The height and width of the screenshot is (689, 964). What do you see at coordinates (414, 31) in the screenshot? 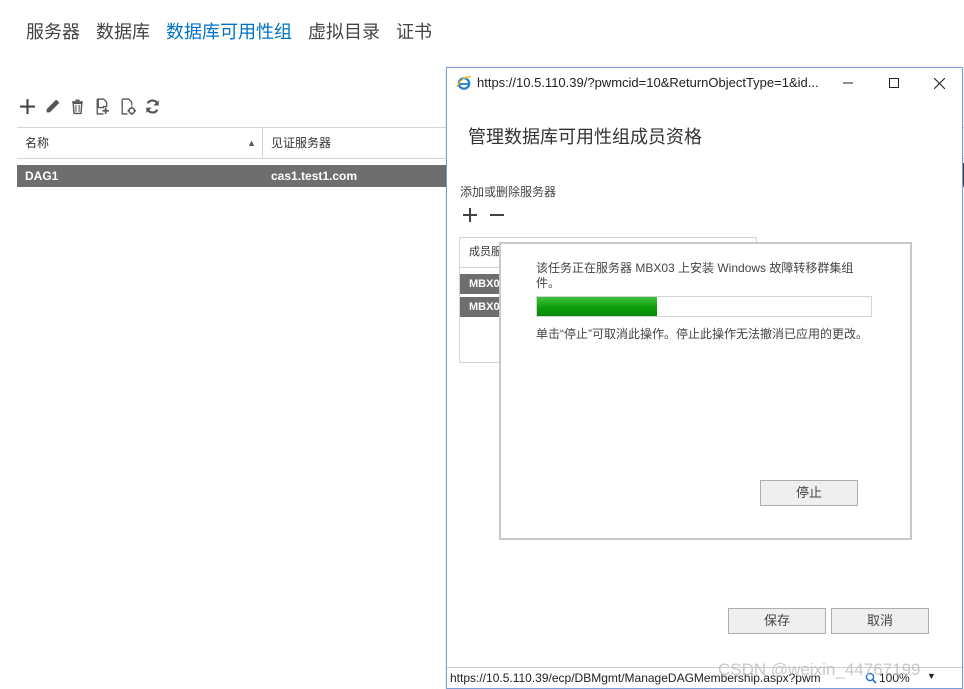
I see `nav-certificates: 证书` at bounding box center [414, 31].